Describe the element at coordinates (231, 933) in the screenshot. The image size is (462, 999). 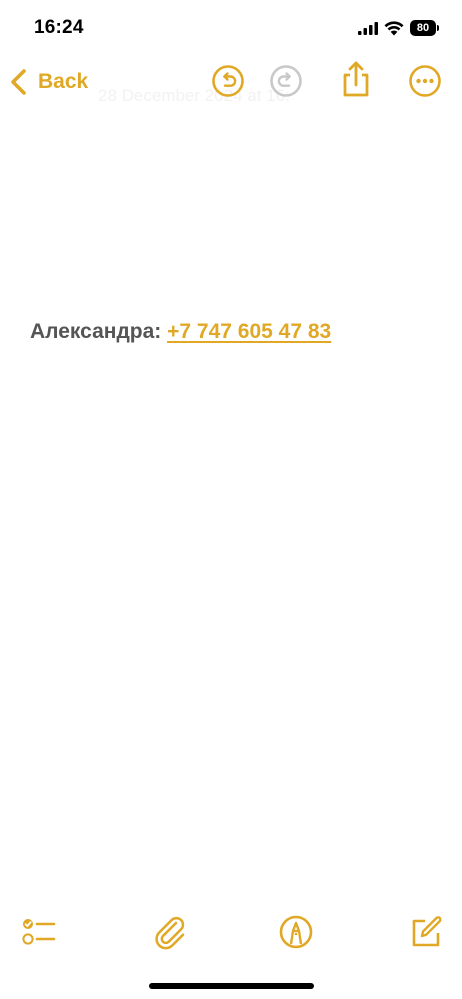
I see `bottom-toolbar` at that location.